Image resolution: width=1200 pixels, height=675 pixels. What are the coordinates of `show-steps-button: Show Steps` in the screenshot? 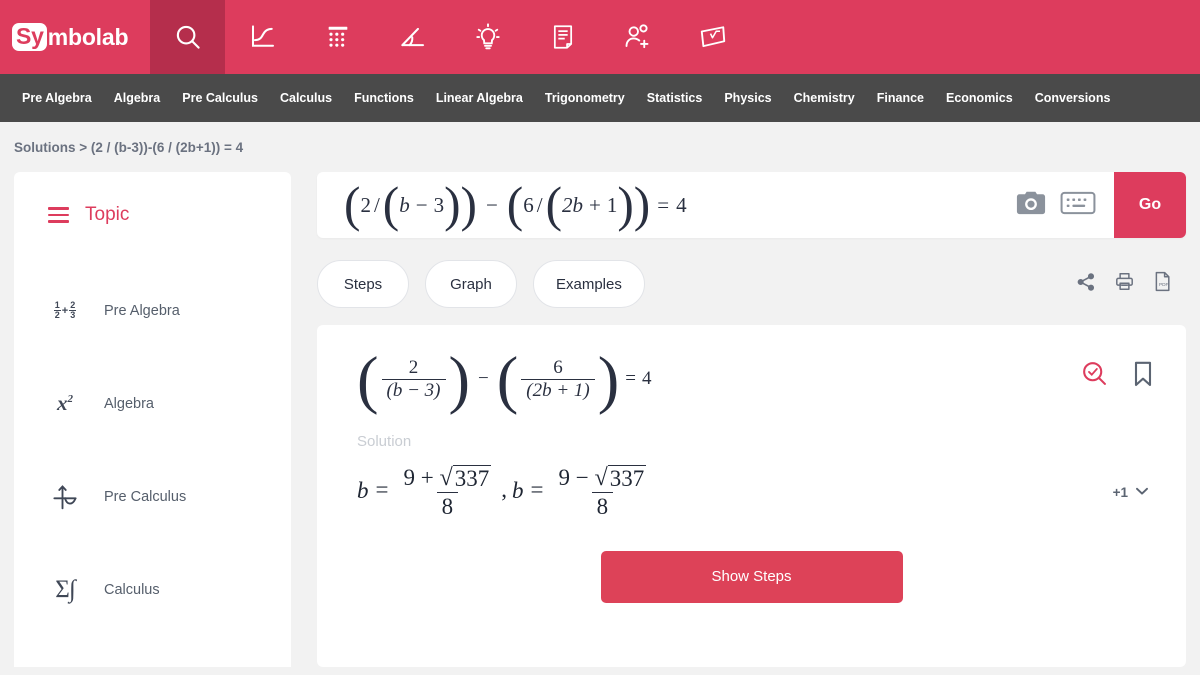 It's located at (751, 576).